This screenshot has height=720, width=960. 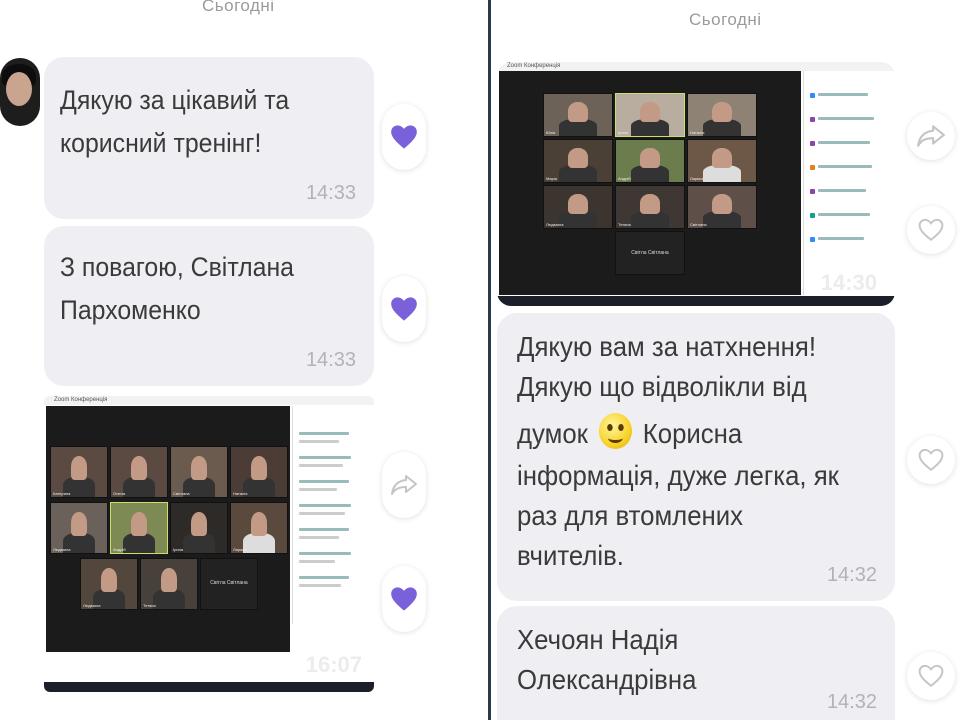 I want to click on message-bubble: Хечоян Надія Олександрівна 14:32, so click(x=696, y=663).